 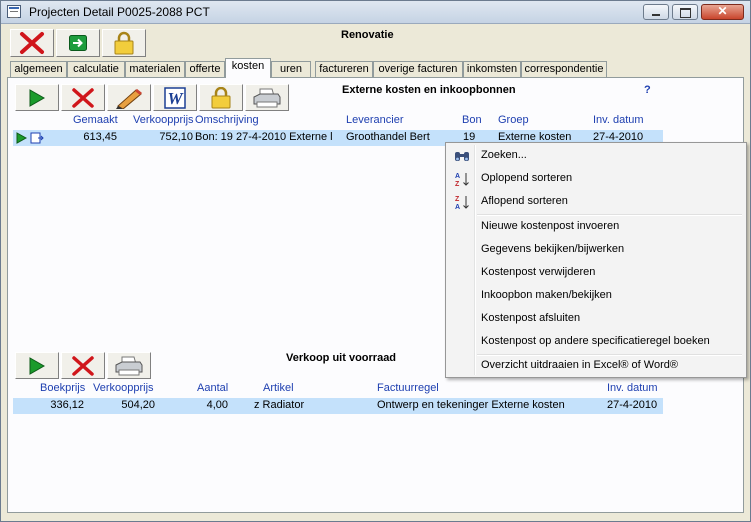 I want to click on menu-item-oplopend-sorteren: AZ Oplopend sorteren, so click(x=596, y=179).